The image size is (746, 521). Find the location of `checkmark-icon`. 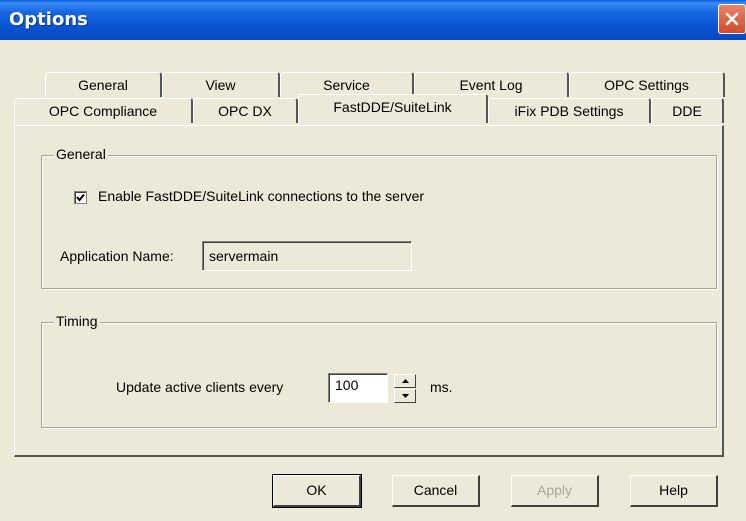

checkmark-icon is located at coordinates (80, 197).